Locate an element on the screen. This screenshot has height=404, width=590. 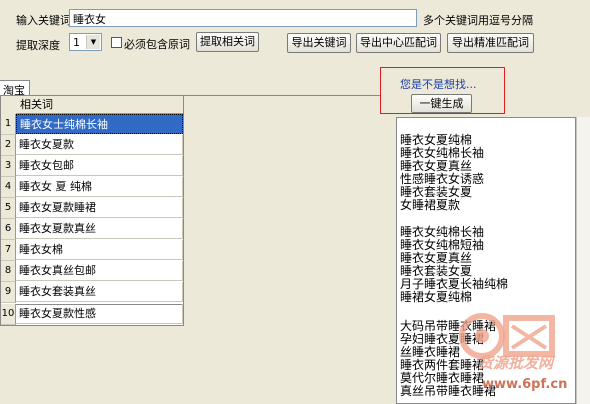
export-center-match-button: 导出中心匹配词 is located at coordinates (398, 43).